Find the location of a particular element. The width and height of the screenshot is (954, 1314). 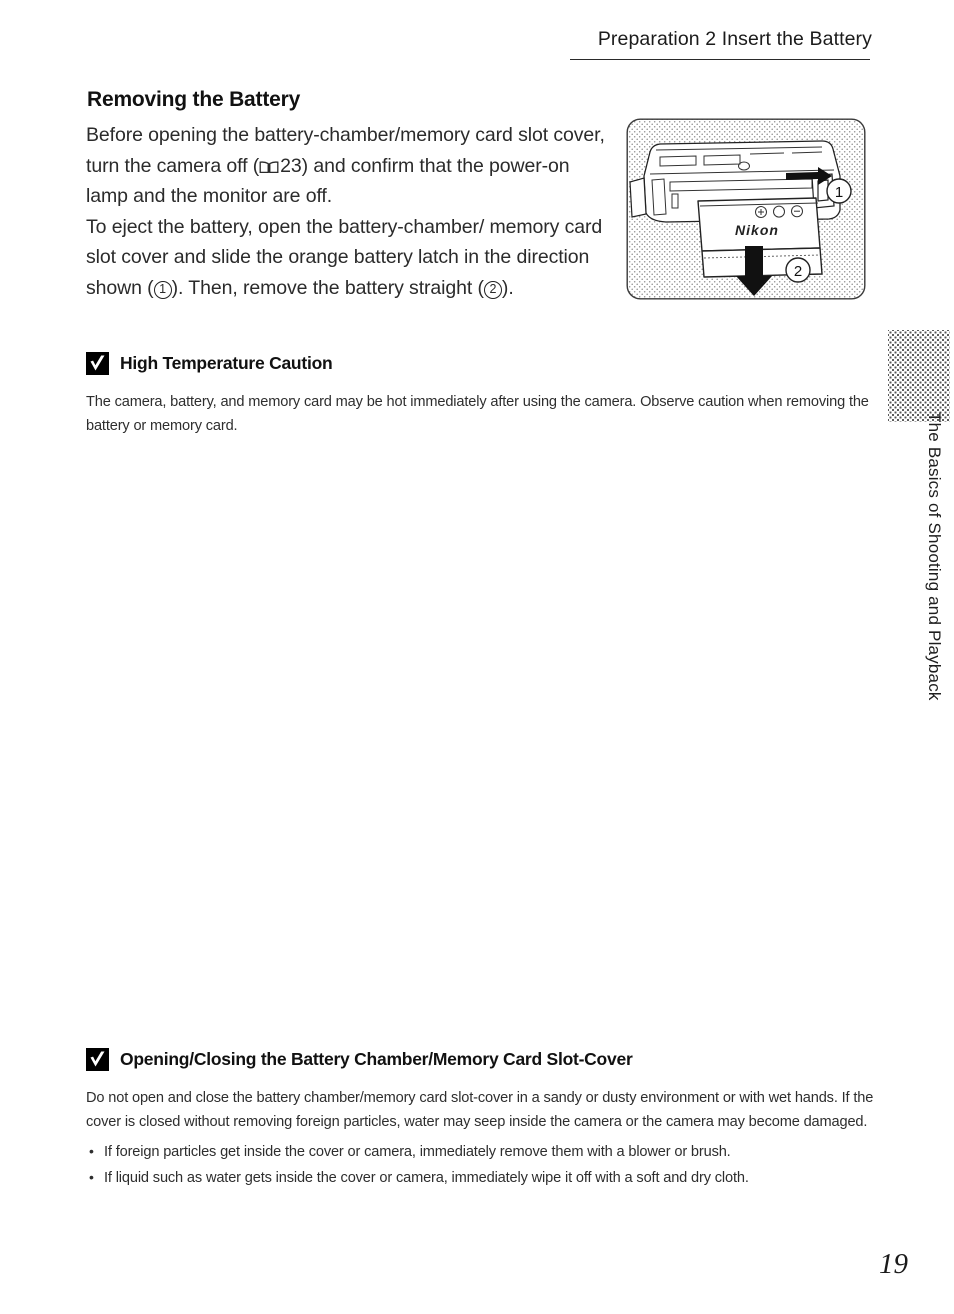

chapter-label: The Basics of Shooting and Playback is located at coordinates (934, 556).